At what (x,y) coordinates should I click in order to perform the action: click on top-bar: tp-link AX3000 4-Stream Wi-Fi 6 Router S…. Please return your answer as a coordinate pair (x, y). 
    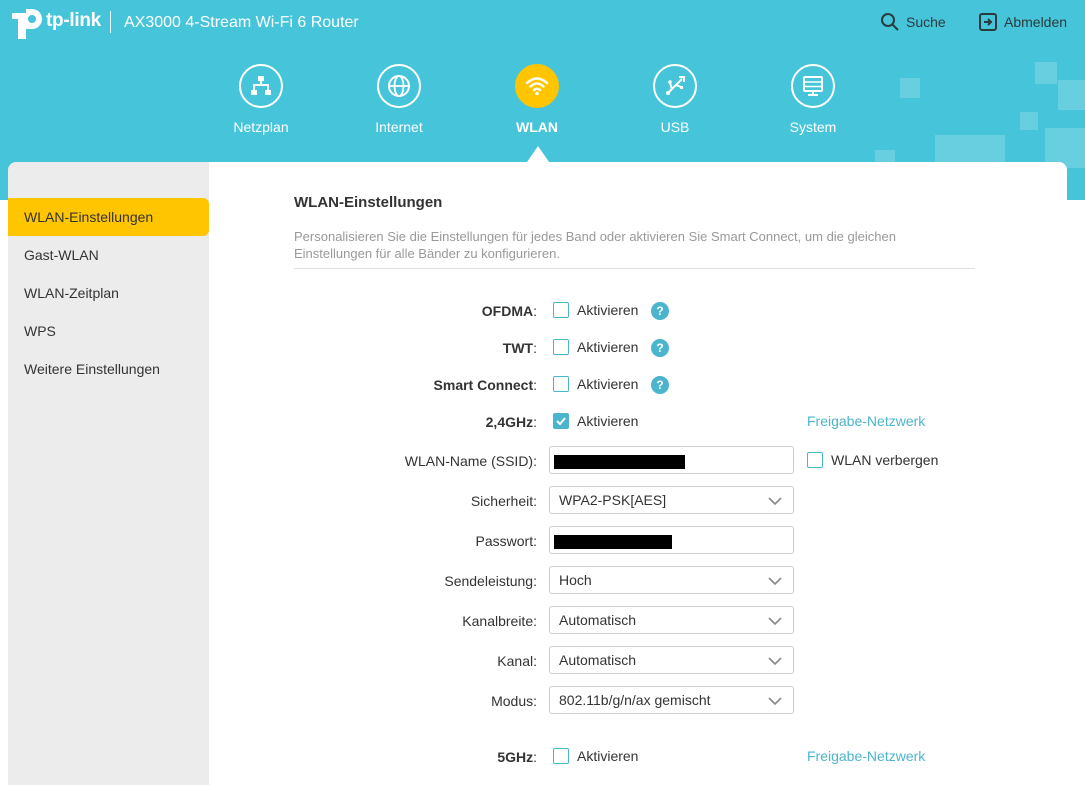
    Looking at the image, I should click on (542, 24).